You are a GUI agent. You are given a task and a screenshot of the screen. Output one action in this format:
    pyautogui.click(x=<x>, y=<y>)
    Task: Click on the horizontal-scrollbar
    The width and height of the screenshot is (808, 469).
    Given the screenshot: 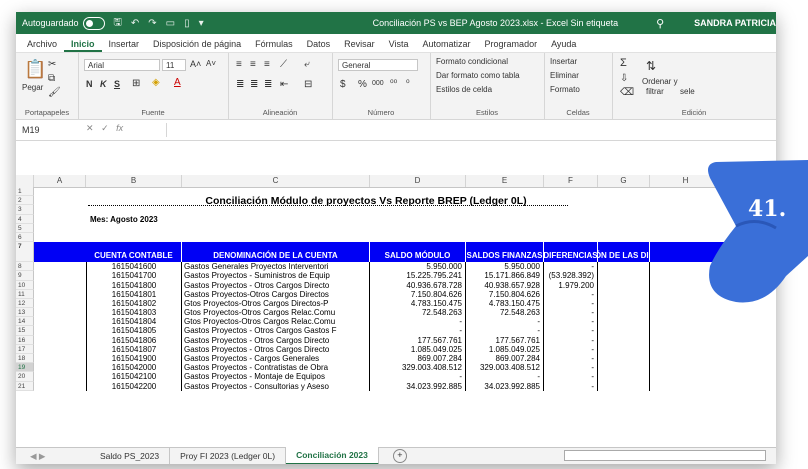 What is the action you would take?
    pyautogui.click(x=665, y=455)
    